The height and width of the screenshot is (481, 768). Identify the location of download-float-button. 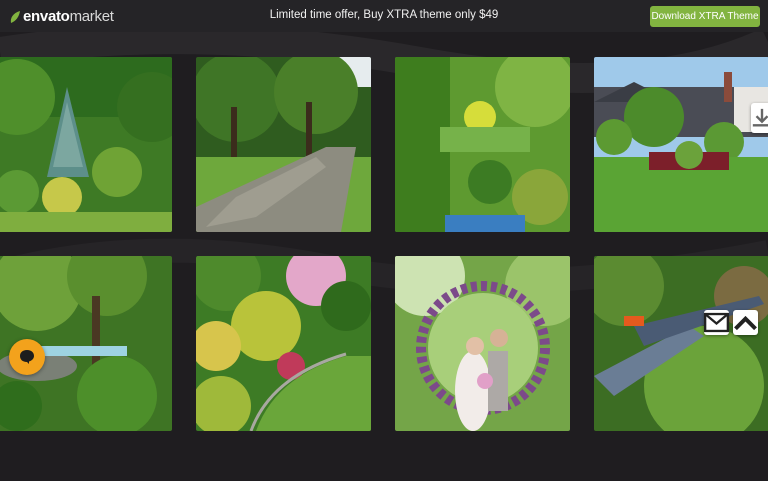
(759, 118).